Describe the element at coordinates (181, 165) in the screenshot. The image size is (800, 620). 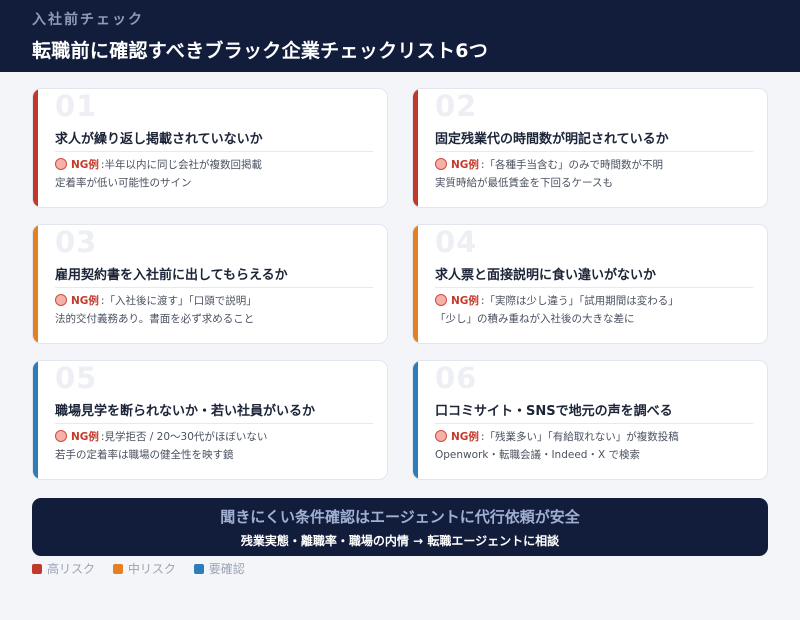
I see `ng-text: :半年以内に同じ会社が複数回掲載` at that location.